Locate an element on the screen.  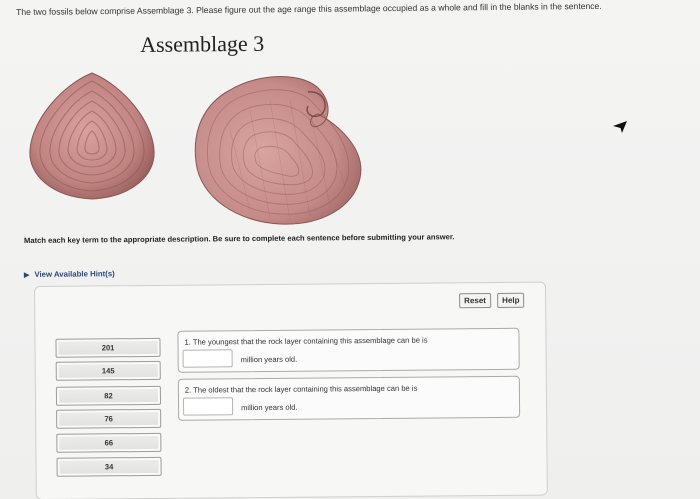
answer-drop-target-youngest is located at coordinates (207, 358).